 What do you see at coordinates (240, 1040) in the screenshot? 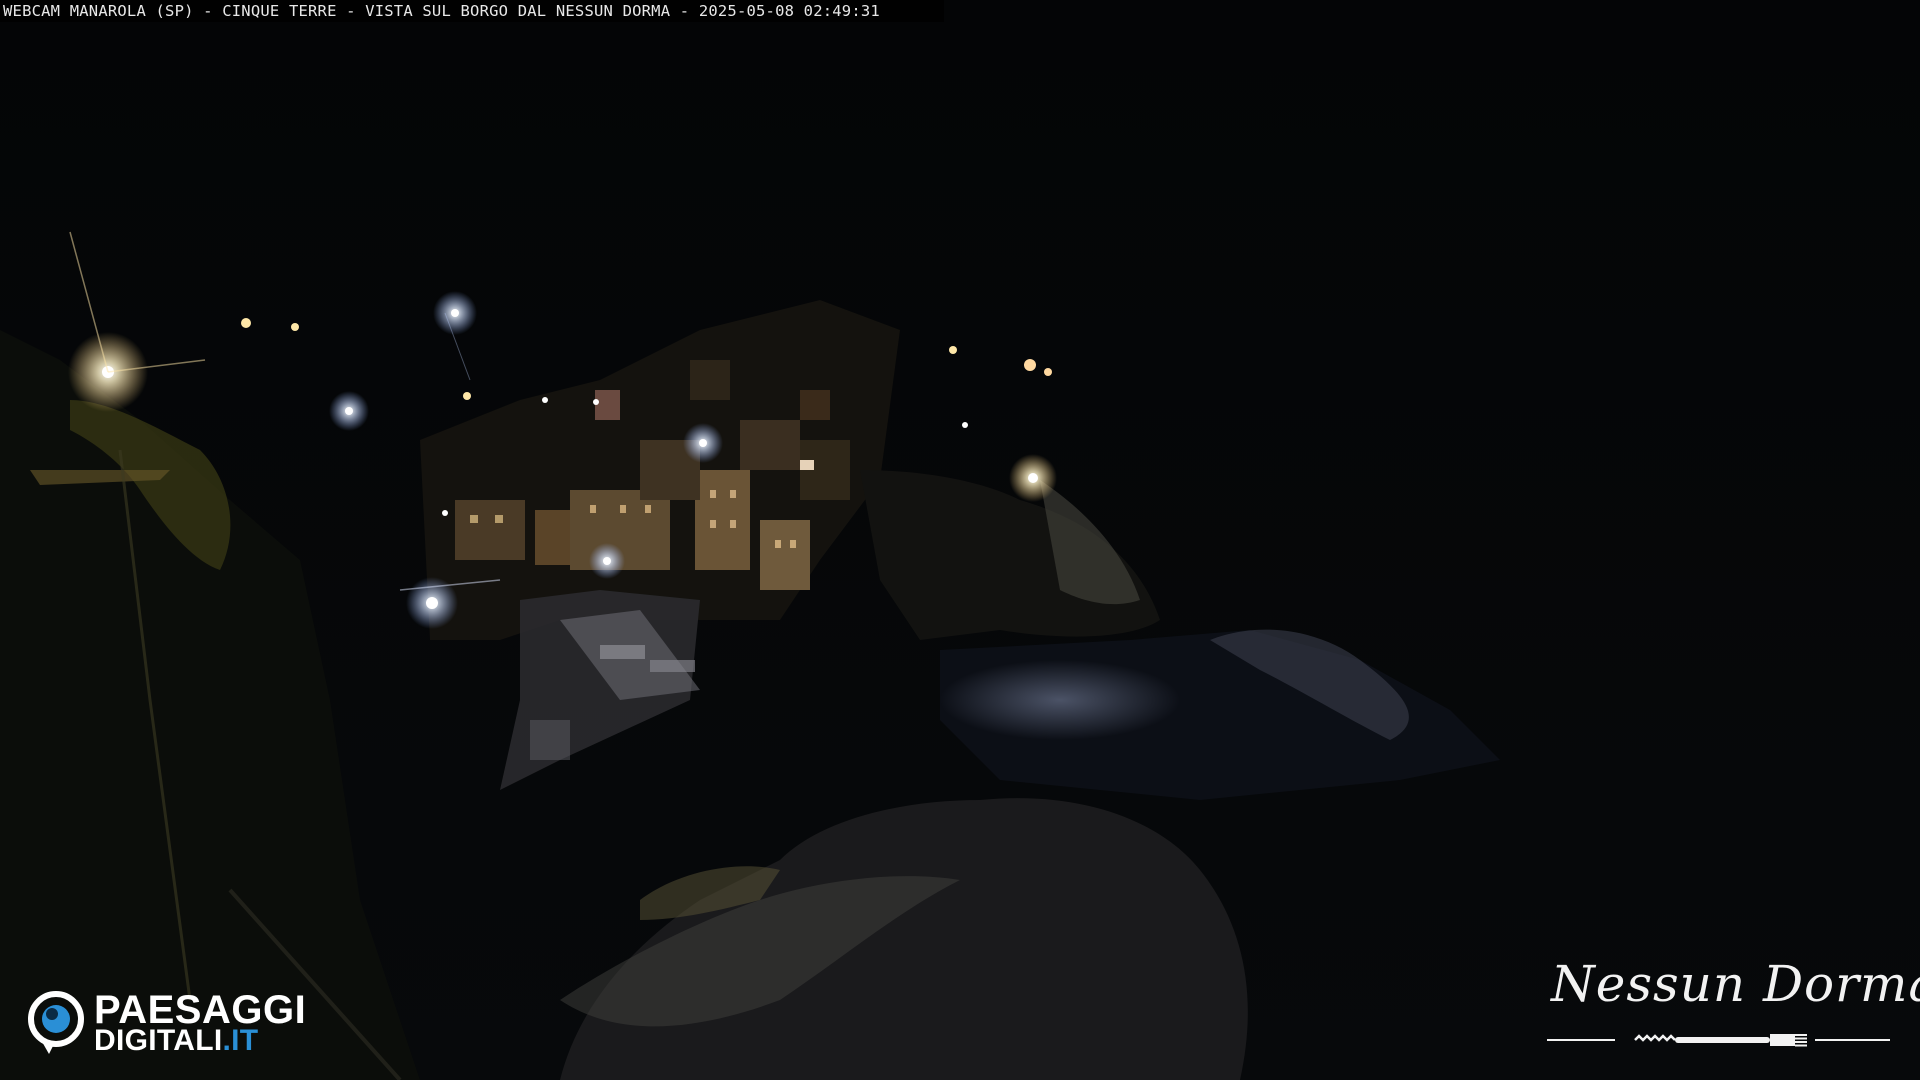
I see `logo-text-accent: .IT` at bounding box center [240, 1040].